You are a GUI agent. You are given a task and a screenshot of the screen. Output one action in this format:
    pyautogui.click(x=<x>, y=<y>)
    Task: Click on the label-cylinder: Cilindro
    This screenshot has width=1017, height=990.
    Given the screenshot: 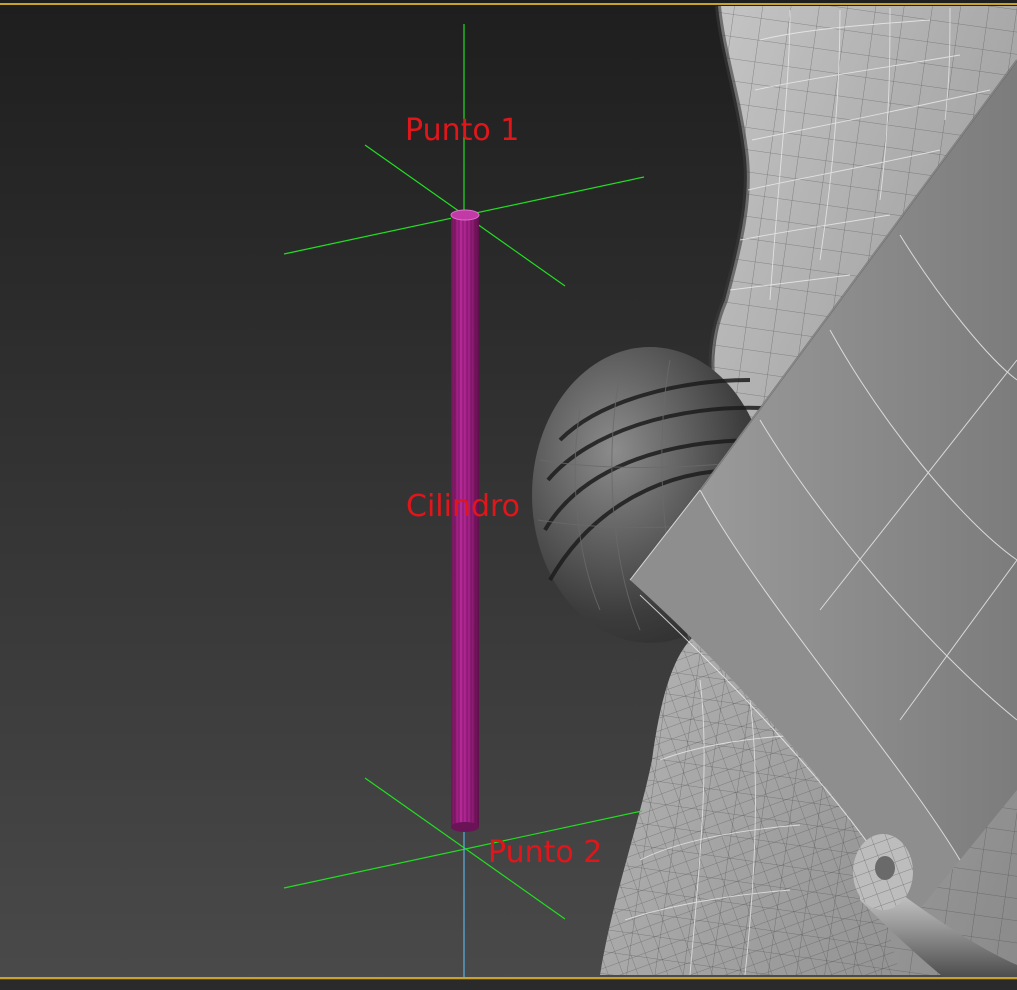 What is the action you would take?
    pyautogui.click(x=463, y=506)
    